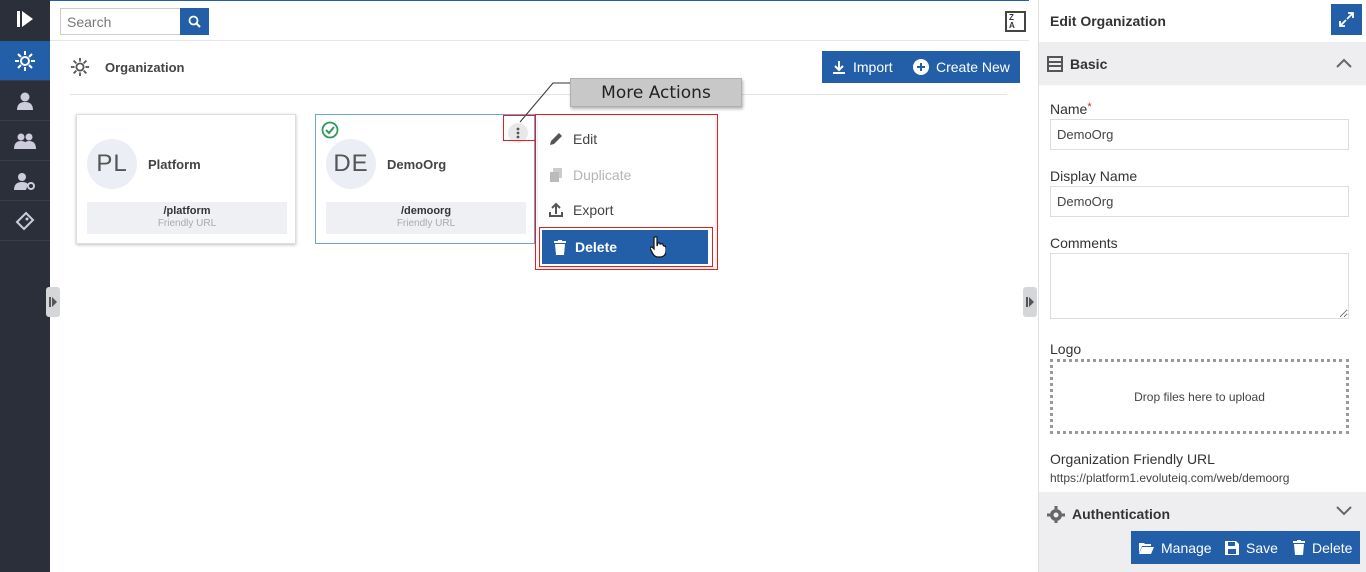 This screenshot has width=1366, height=572. What do you see at coordinates (1251, 547) in the screenshot?
I see `save-button: Save` at bounding box center [1251, 547].